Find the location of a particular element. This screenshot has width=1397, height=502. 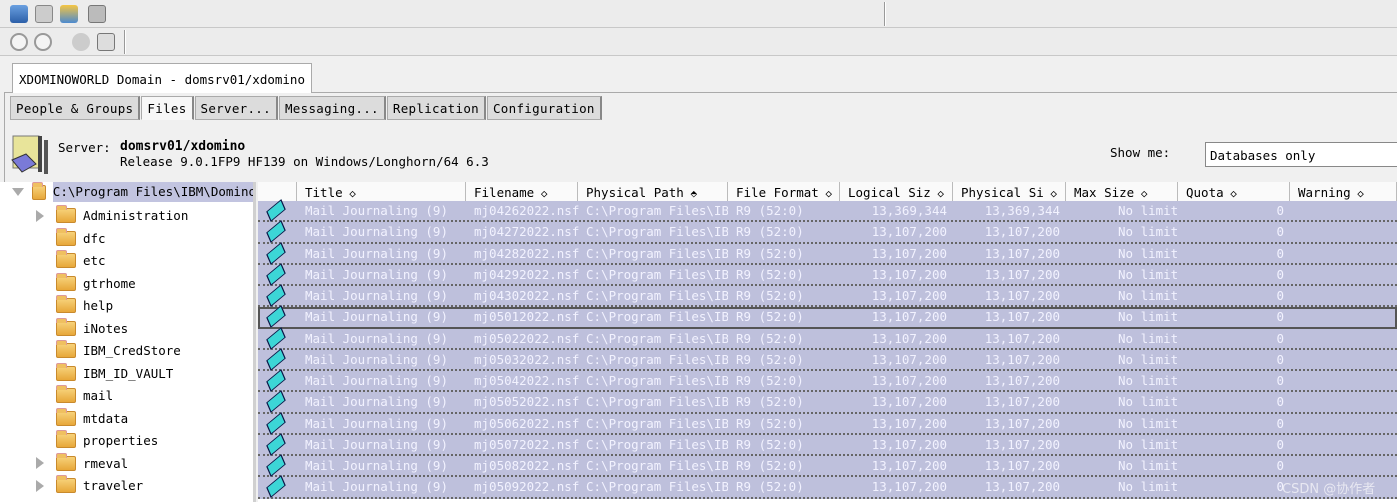

find-icon is located at coordinates (19, 42).